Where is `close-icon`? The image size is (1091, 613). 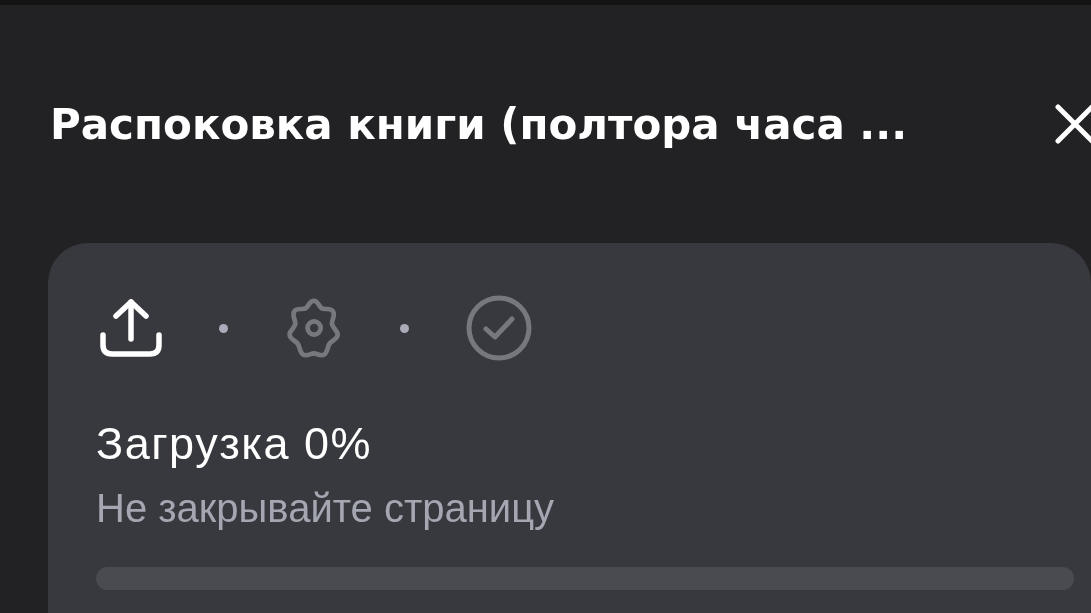 close-icon is located at coordinates (1073, 124).